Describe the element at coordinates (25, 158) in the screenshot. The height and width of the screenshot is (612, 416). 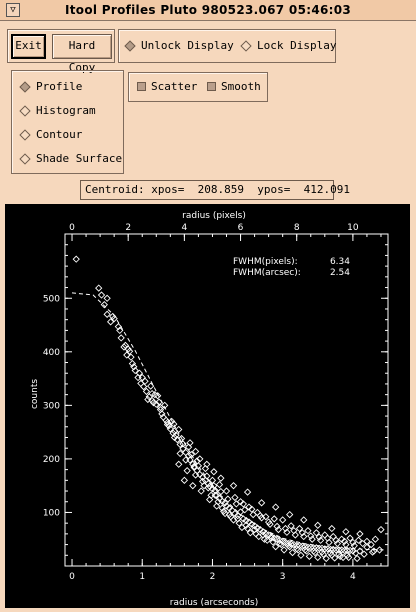
I see `shade-surface-radio-icon` at that location.